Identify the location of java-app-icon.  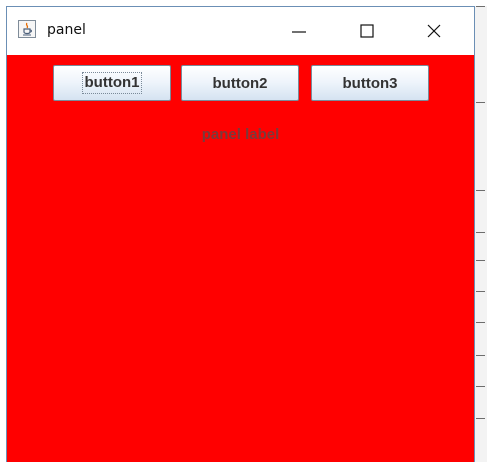
(27, 29).